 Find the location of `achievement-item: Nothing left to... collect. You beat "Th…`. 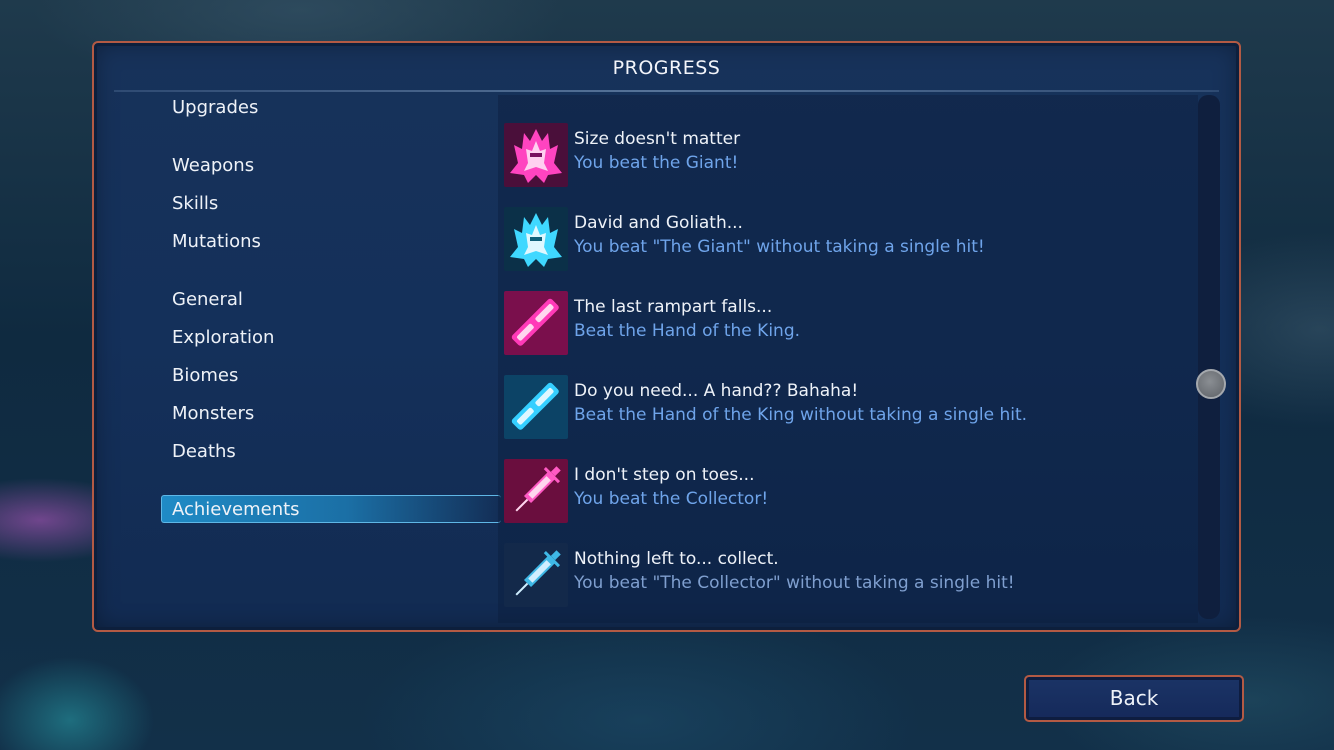

achievement-item: Nothing left to... collect. You beat "Th… is located at coordinates (849, 574).